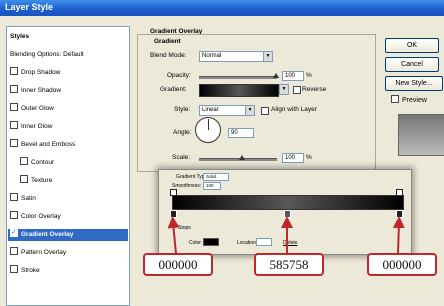 Image resolution: width=444 pixels, height=306 pixels. I want to click on callout-mid-color: 585758, so click(289, 264).